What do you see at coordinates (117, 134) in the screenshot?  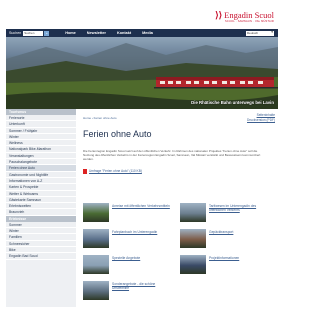 I see `page-title: Ferien ohne Auto` at bounding box center [117, 134].